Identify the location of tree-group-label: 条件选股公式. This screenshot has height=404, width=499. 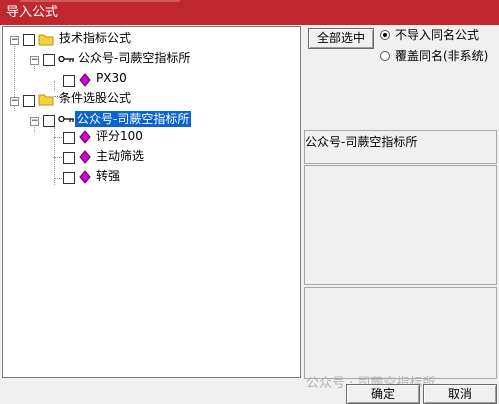
(95, 98).